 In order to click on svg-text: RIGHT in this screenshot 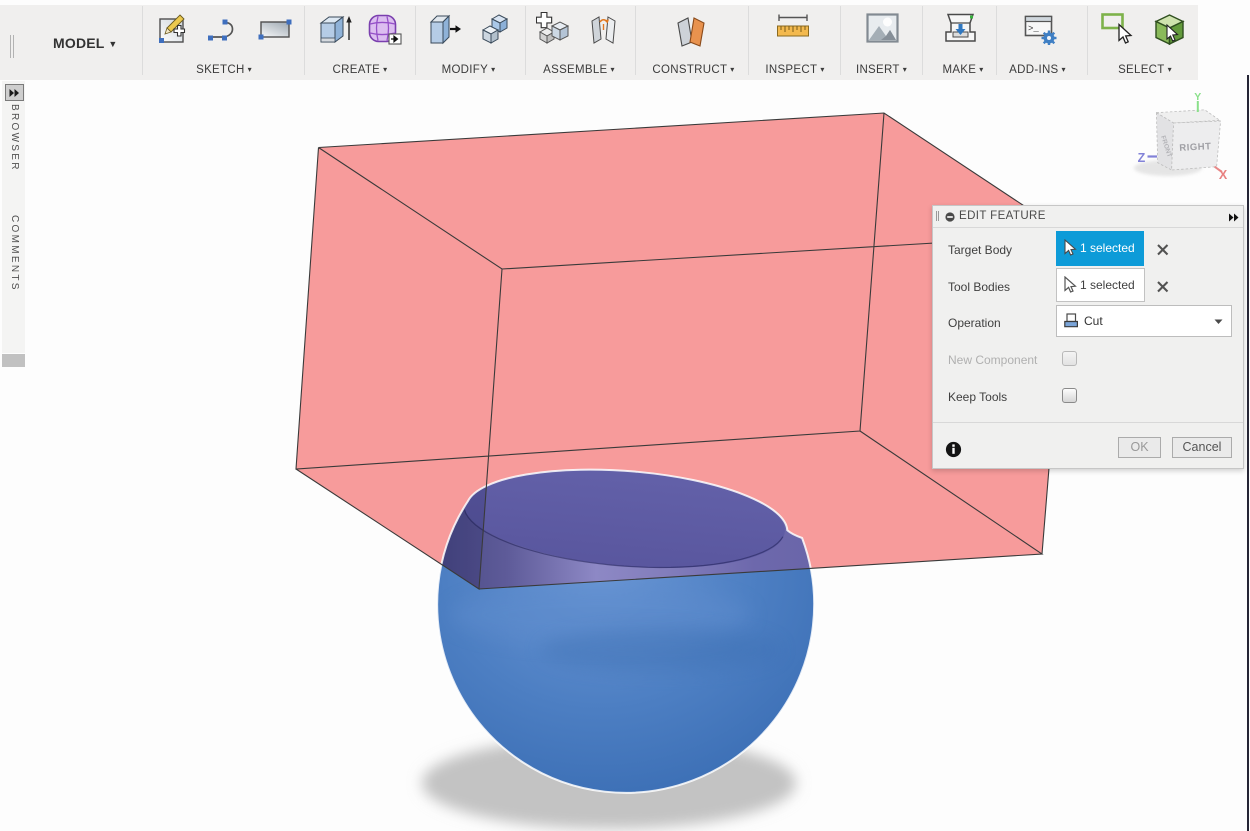, I will do `click(1195, 147)`.